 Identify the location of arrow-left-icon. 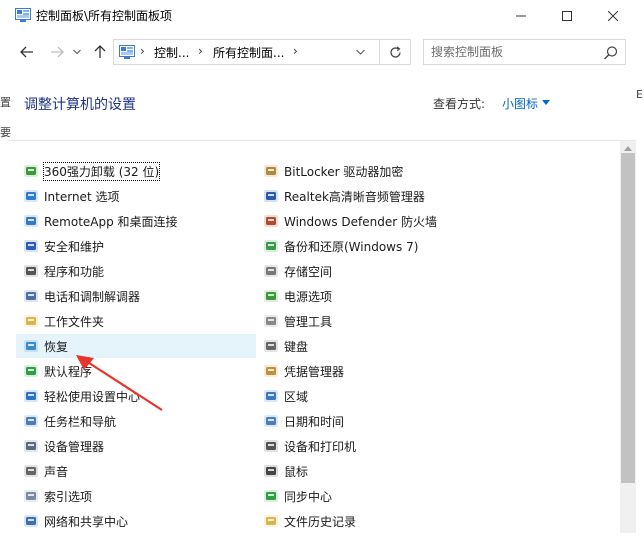
(26, 52).